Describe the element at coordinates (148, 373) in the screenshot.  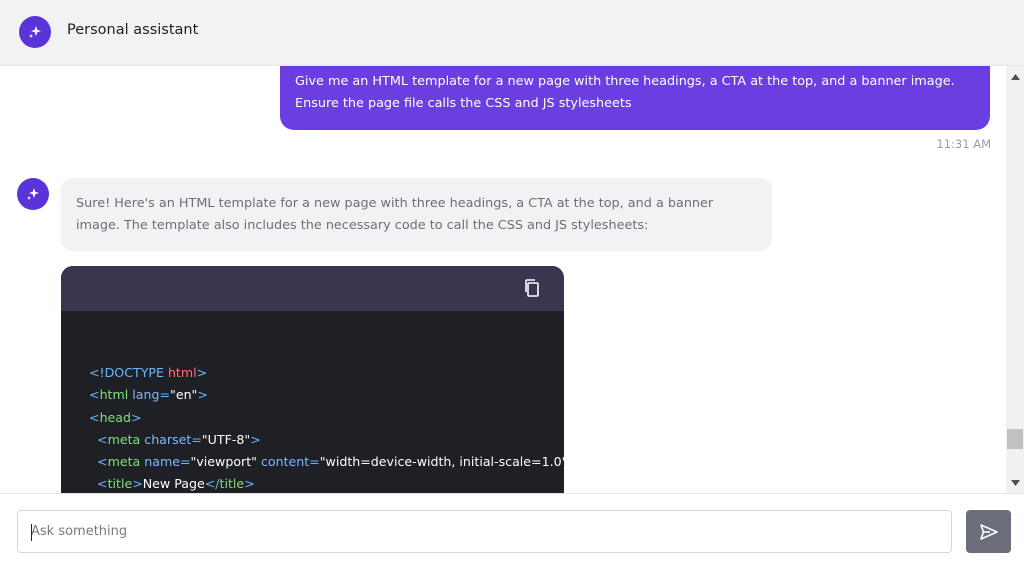
I see `code-line: <!DOCTYPE html>` at that location.